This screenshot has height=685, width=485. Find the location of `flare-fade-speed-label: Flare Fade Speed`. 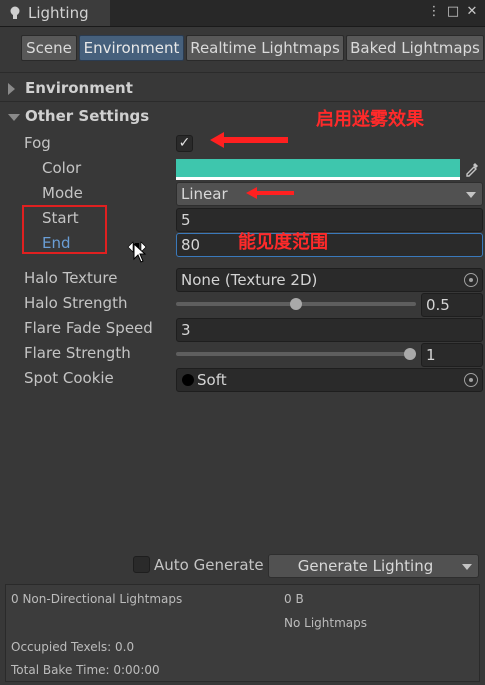

flare-fade-speed-label: Flare Fade Speed is located at coordinates (88, 328).